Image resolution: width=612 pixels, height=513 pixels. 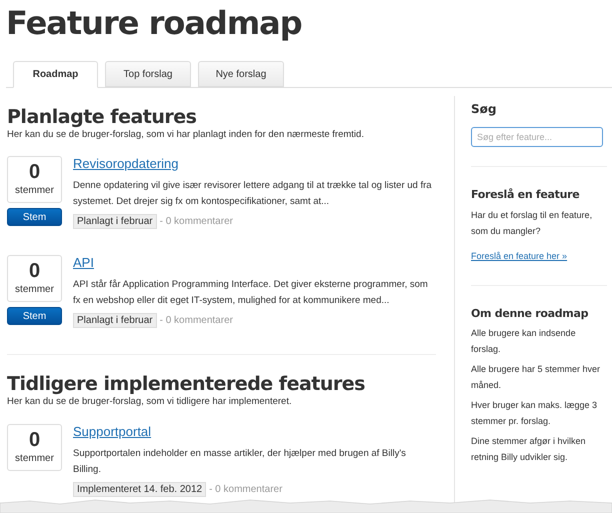 What do you see at coordinates (484, 109) in the screenshot?
I see `search-heading: Søg` at bounding box center [484, 109].